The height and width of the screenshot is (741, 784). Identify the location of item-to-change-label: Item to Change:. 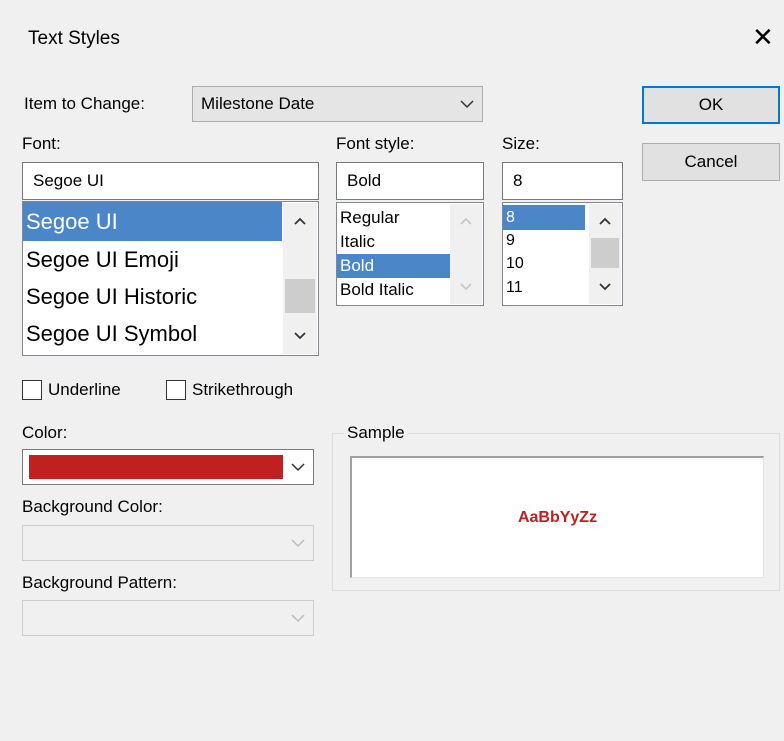
(84, 103).